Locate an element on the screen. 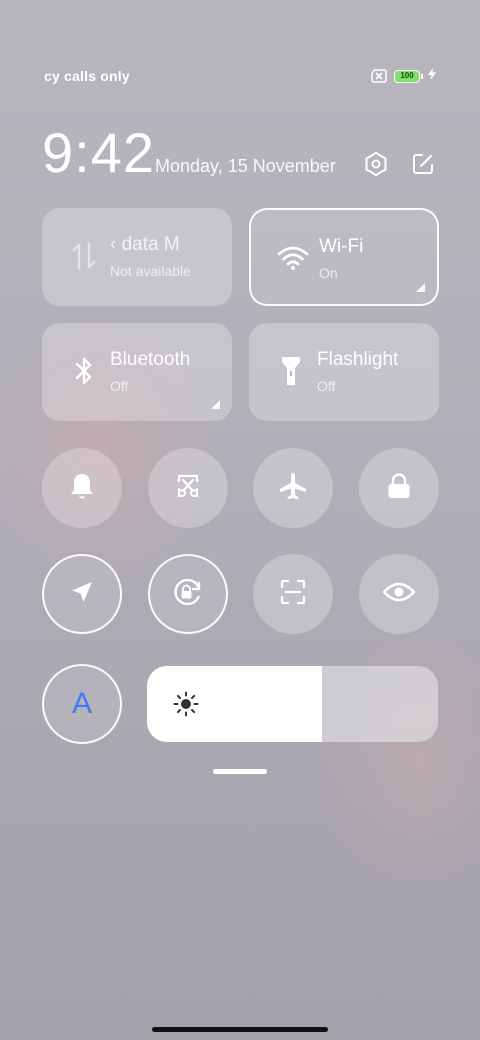 This screenshot has height=1040, width=480. scan-icon is located at coordinates (293, 594).